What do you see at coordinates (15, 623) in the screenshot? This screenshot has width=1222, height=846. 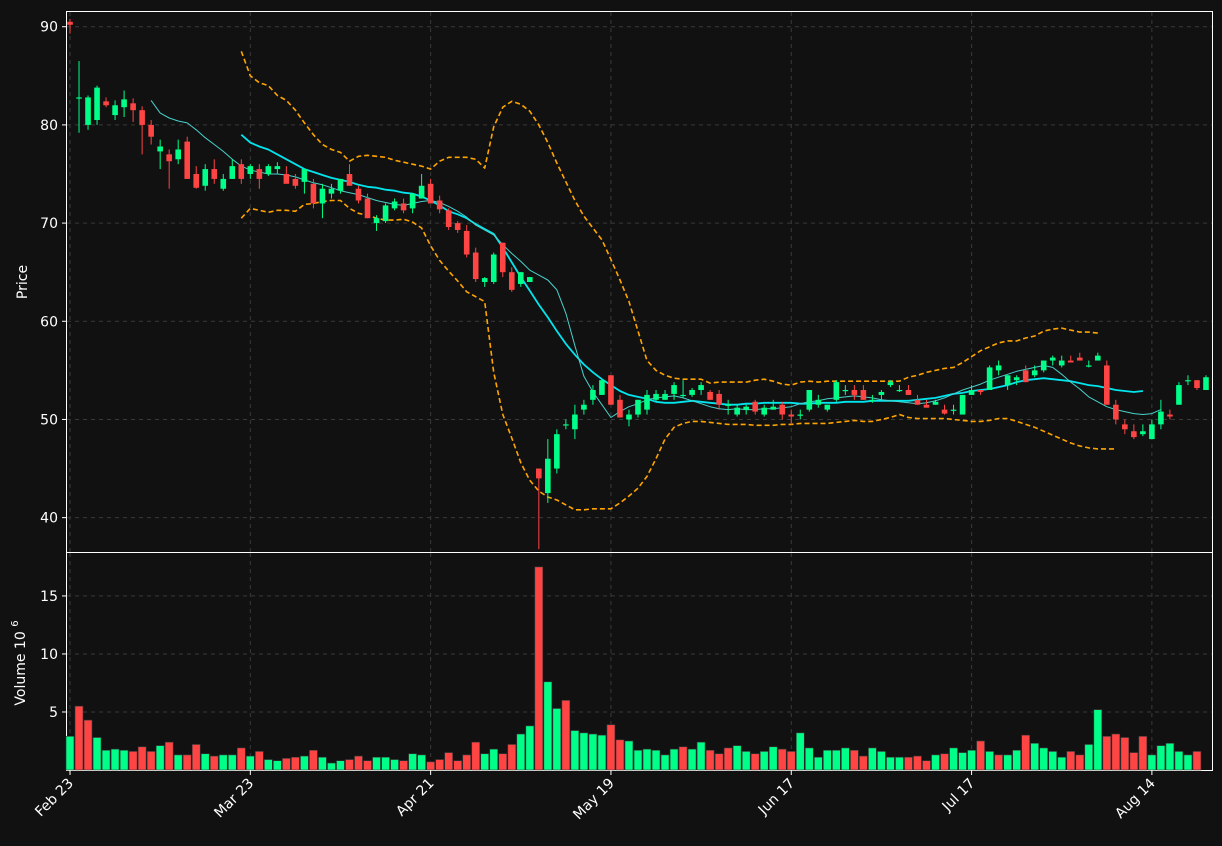 I see `volume-axis-exponent-power: 6` at bounding box center [15, 623].